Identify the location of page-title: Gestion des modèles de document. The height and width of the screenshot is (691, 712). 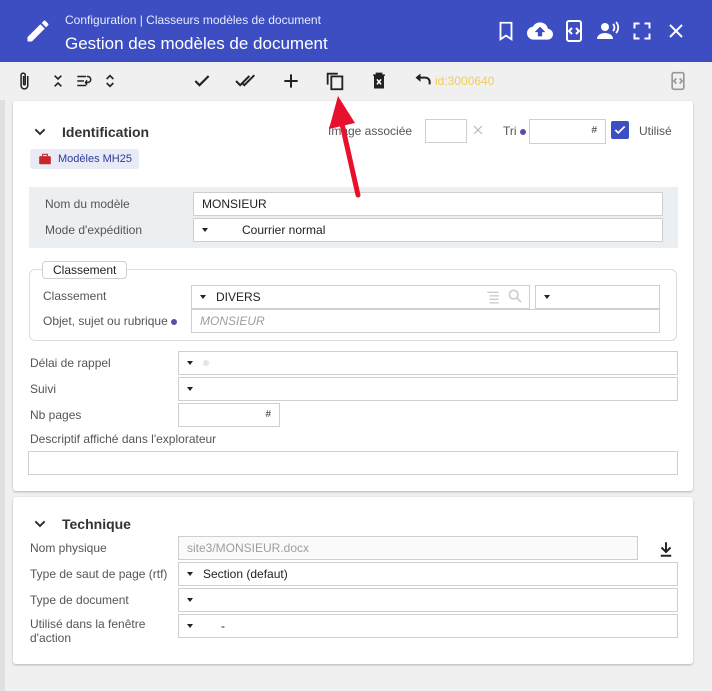
(196, 43).